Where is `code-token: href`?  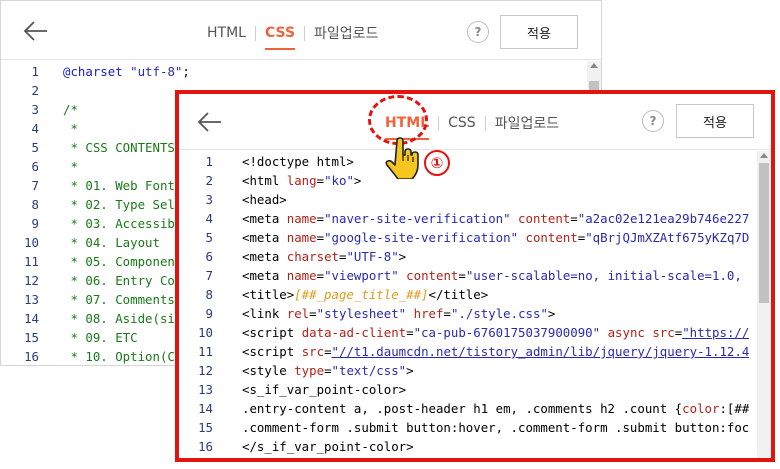 code-token: href is located at coordinates (428, 313).